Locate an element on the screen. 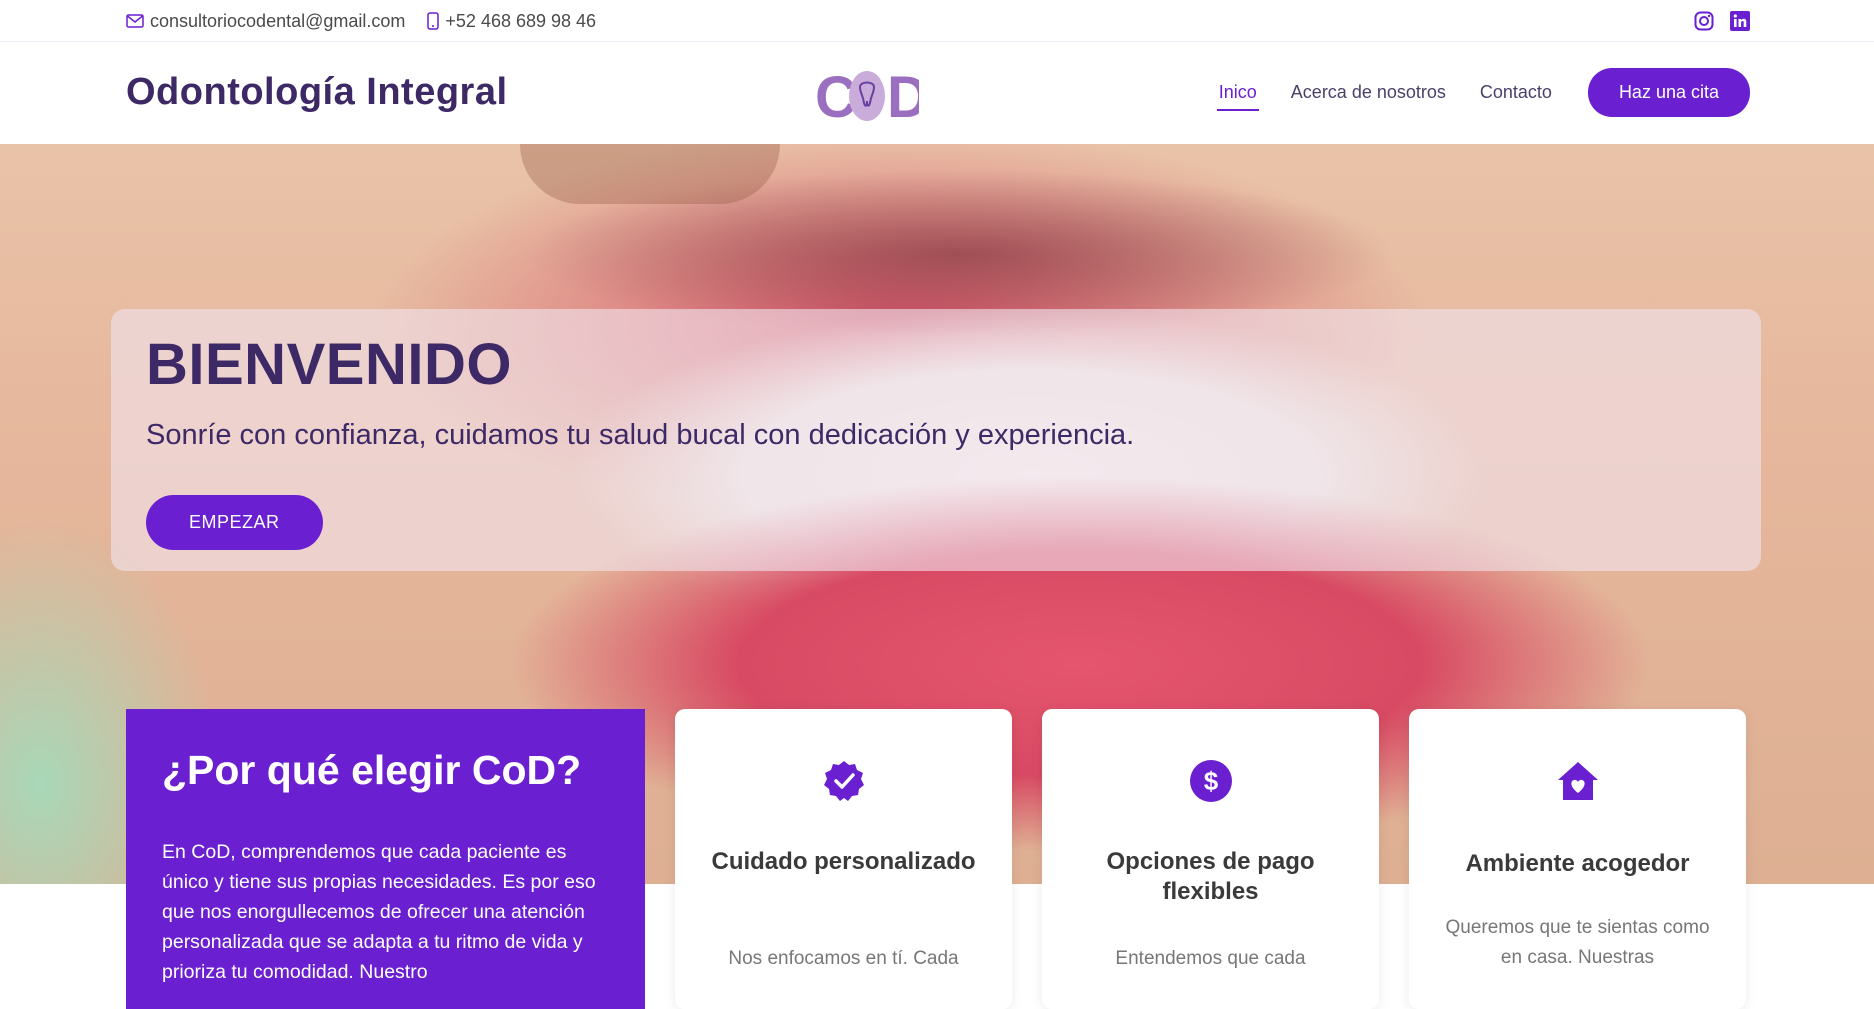  hero-title: BIENVENIDO is located at coordinates (329, 364).